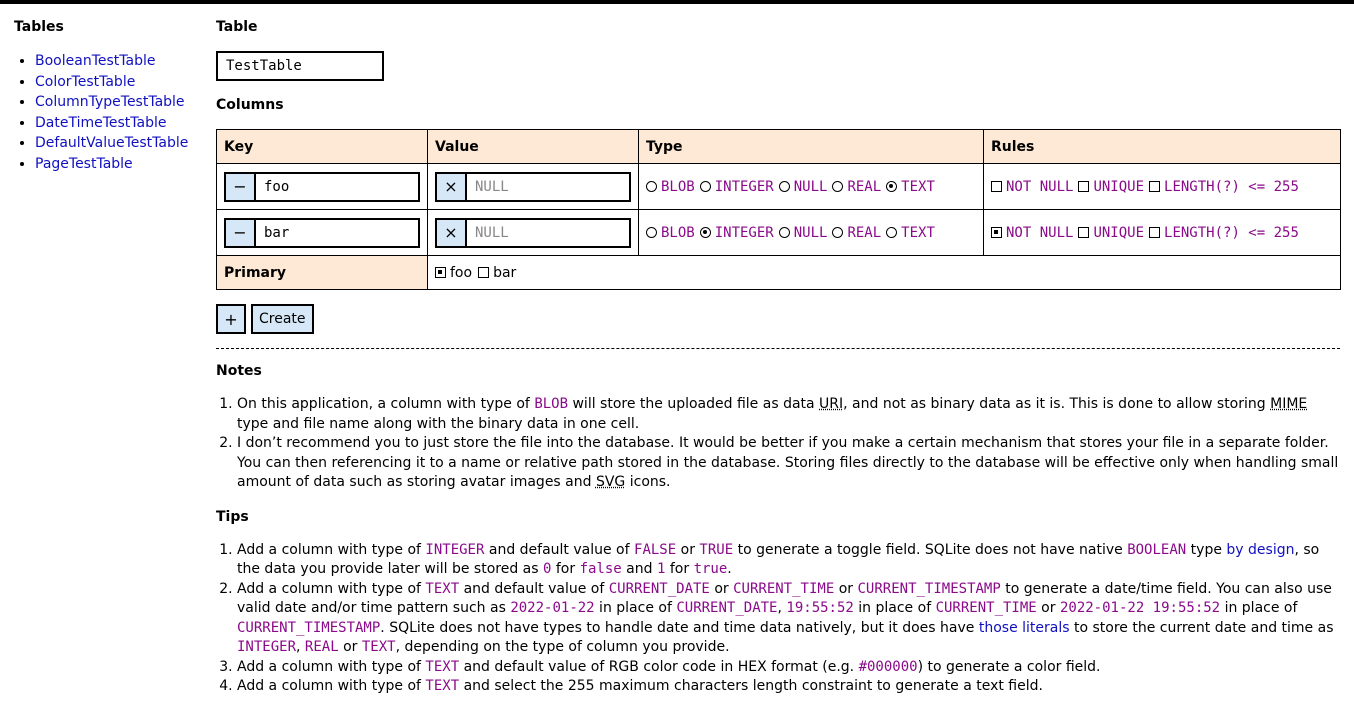  I want to click on table-link-columntypetesttable: ColumnTypeTestTable, so click(110, 102).